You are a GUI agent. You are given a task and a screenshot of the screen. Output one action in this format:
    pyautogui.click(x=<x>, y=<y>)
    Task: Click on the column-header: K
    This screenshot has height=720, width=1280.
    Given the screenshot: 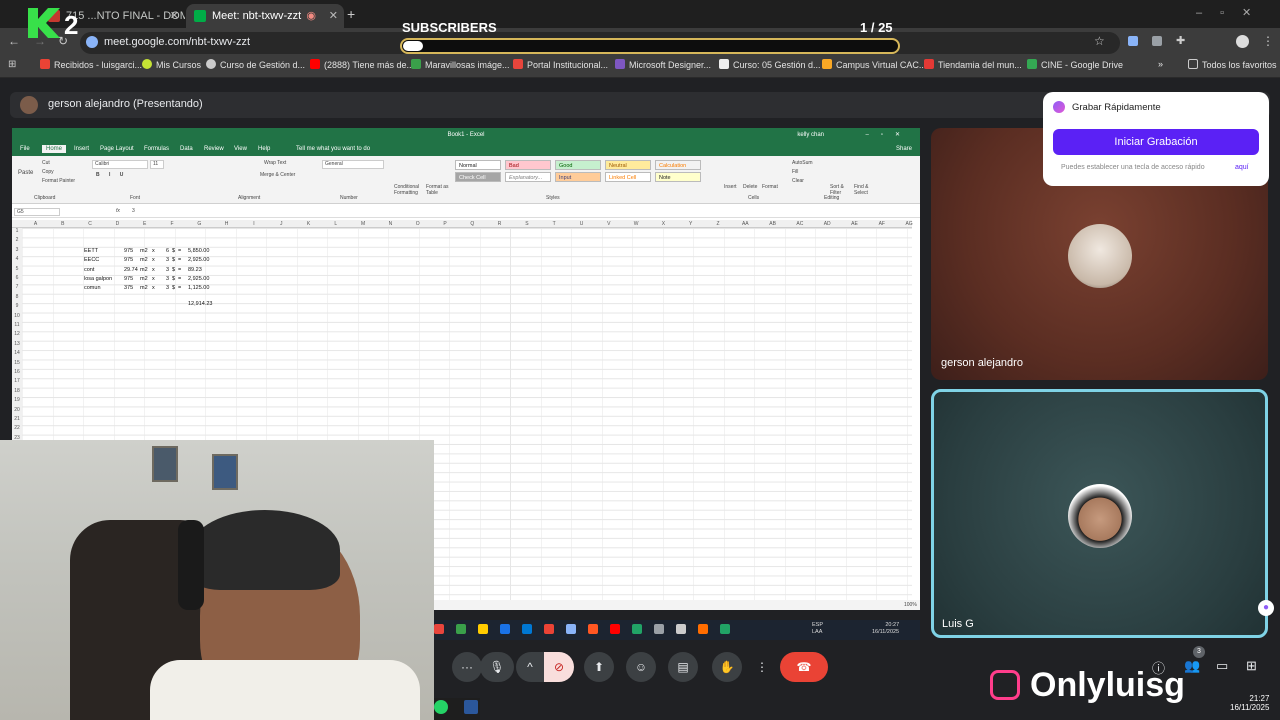 What is the action you would take?
    pyautogui.click(x=308, y=224)
    